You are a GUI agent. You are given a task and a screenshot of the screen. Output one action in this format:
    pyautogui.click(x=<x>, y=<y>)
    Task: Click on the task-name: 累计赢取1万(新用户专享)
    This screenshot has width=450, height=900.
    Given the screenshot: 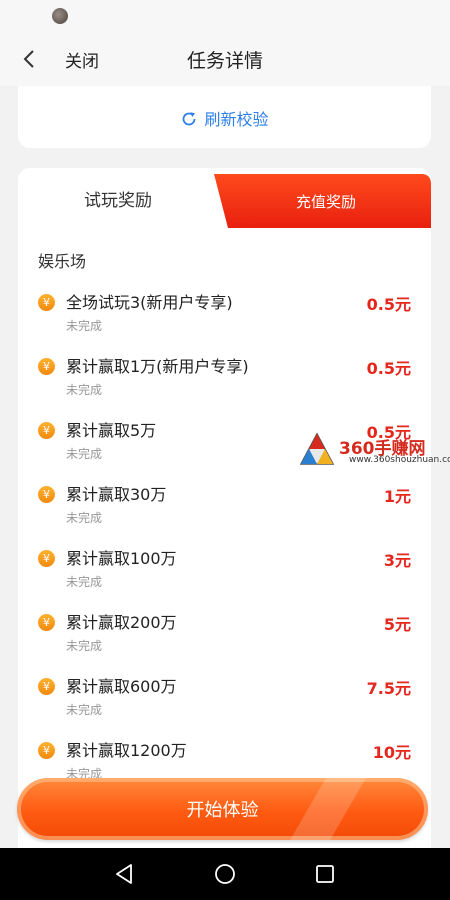 What is the action you would take?
    pyautogui.click(x=157, y=366)
    